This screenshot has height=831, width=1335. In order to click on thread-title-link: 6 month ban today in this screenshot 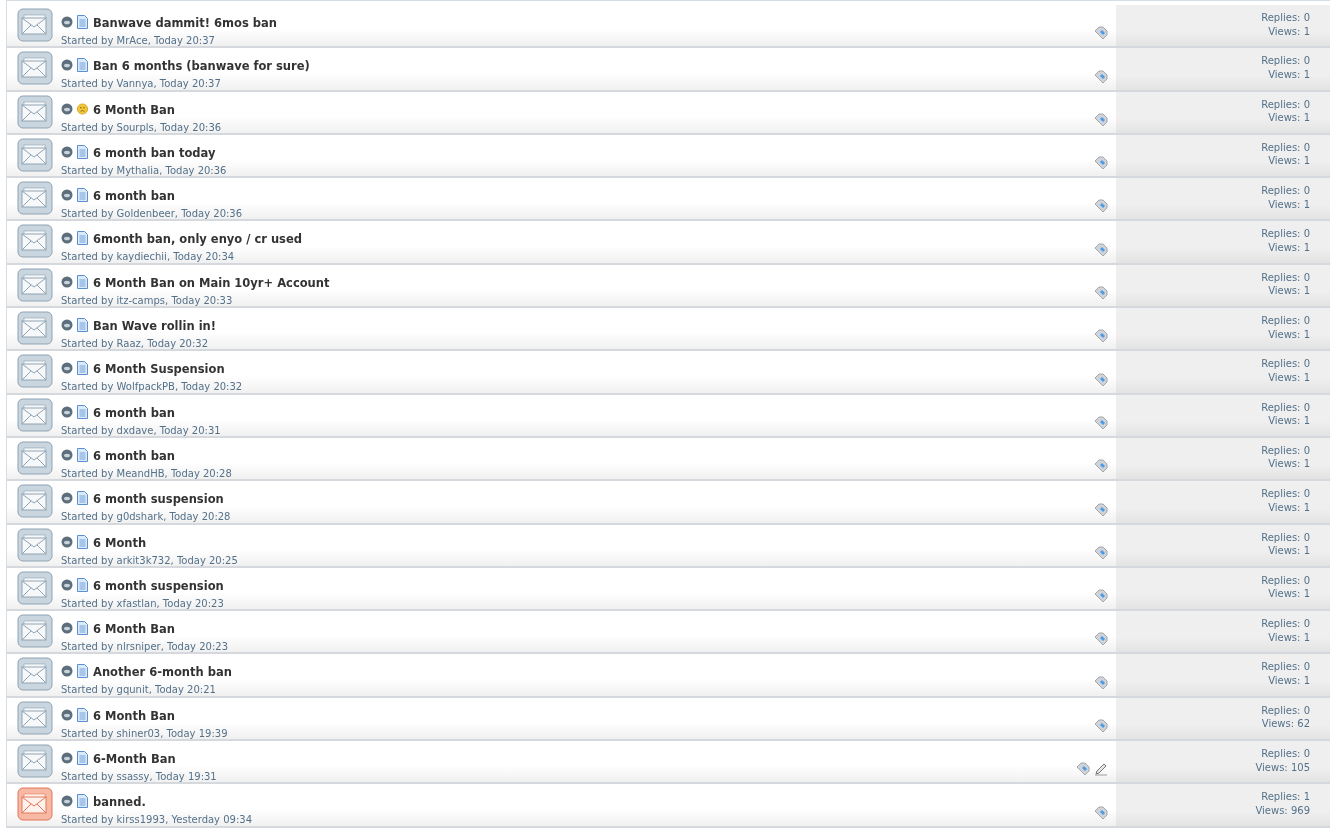, I will do `click(154, 152)`.